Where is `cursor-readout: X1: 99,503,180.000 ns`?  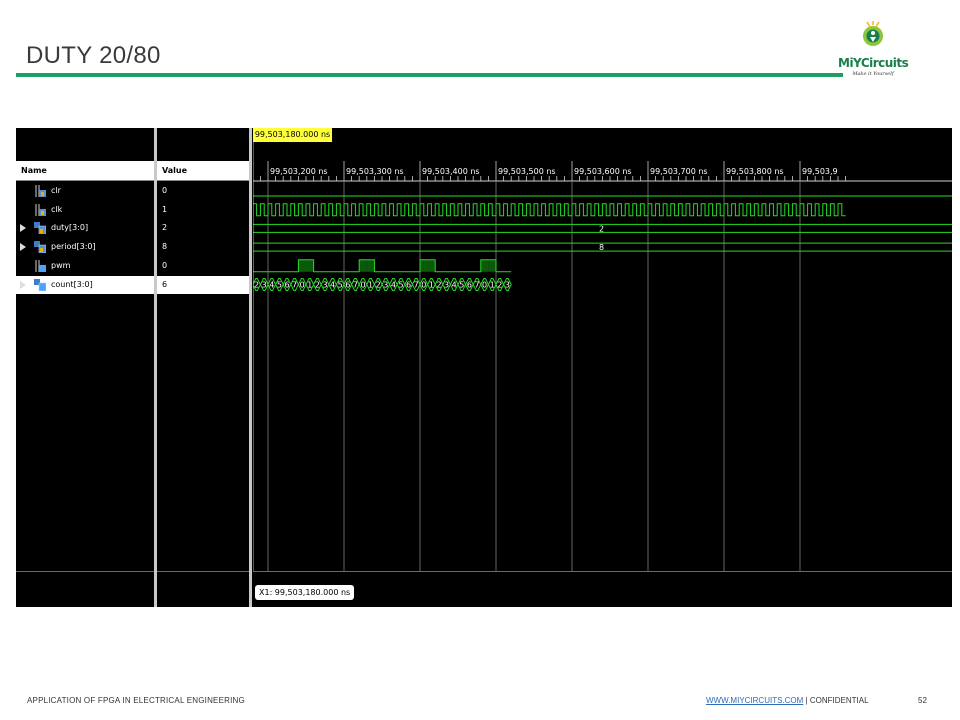 cursor-readout: X1: 99,503,180.000 ns is located at coordinates (305, 592).